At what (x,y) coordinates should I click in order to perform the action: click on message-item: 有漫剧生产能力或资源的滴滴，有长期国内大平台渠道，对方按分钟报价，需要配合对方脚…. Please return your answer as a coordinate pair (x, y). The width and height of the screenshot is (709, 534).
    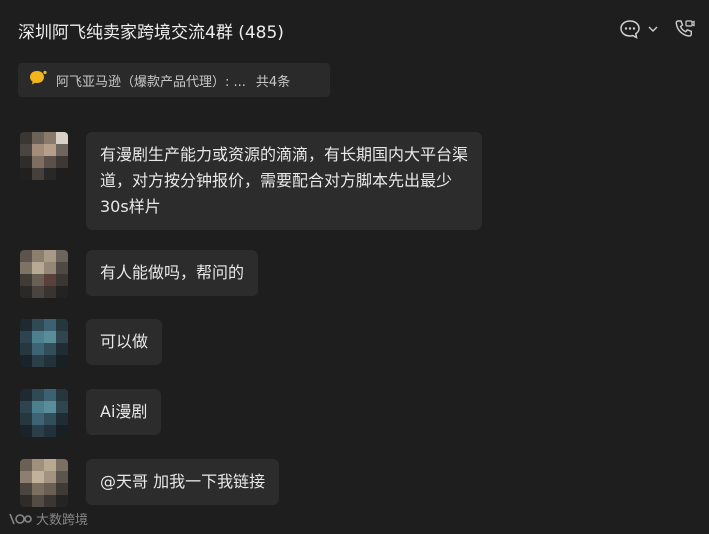
    Looking at the image, I should click on (251, 181).